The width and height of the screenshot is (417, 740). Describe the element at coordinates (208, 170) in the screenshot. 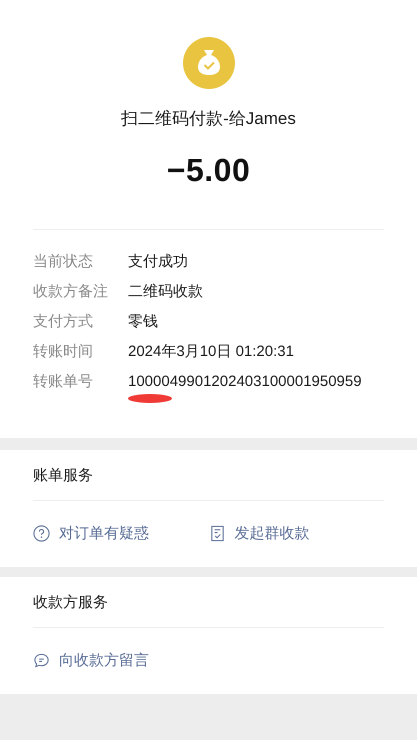

I see `payment-amount: −5.00` at that location.